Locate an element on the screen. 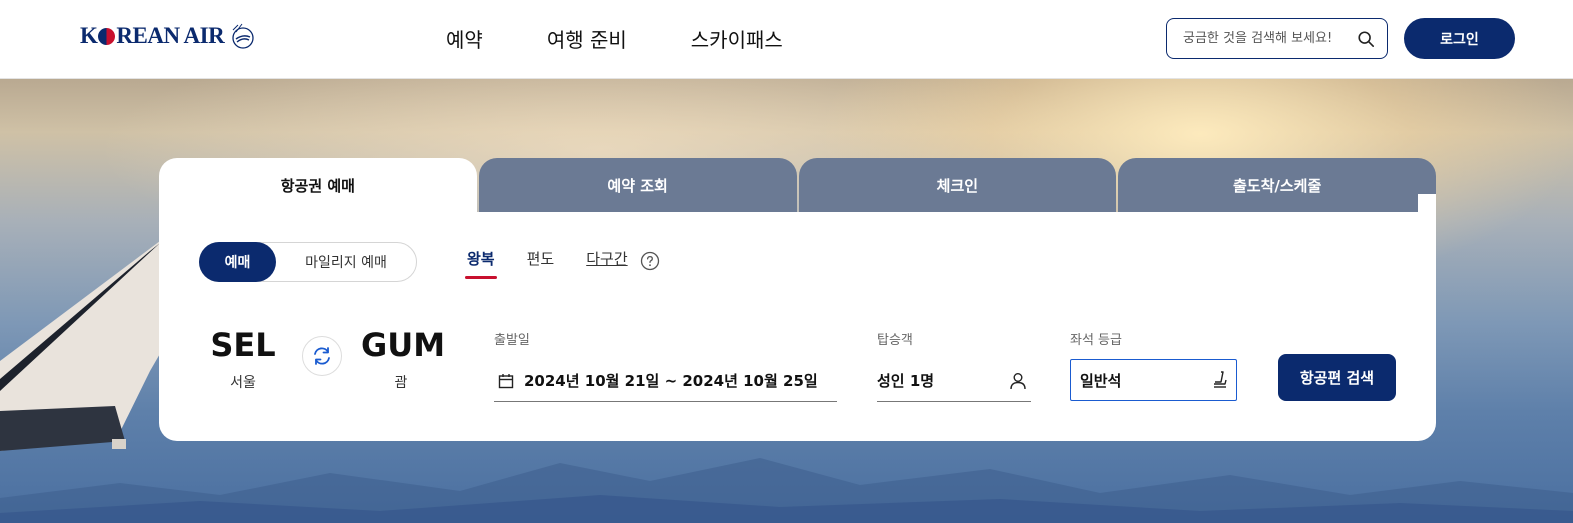 The height and width of the screenshot is (523, 1573). tab-flight-status: 출도착/스케줄 is located at coordinates (1277, 185).